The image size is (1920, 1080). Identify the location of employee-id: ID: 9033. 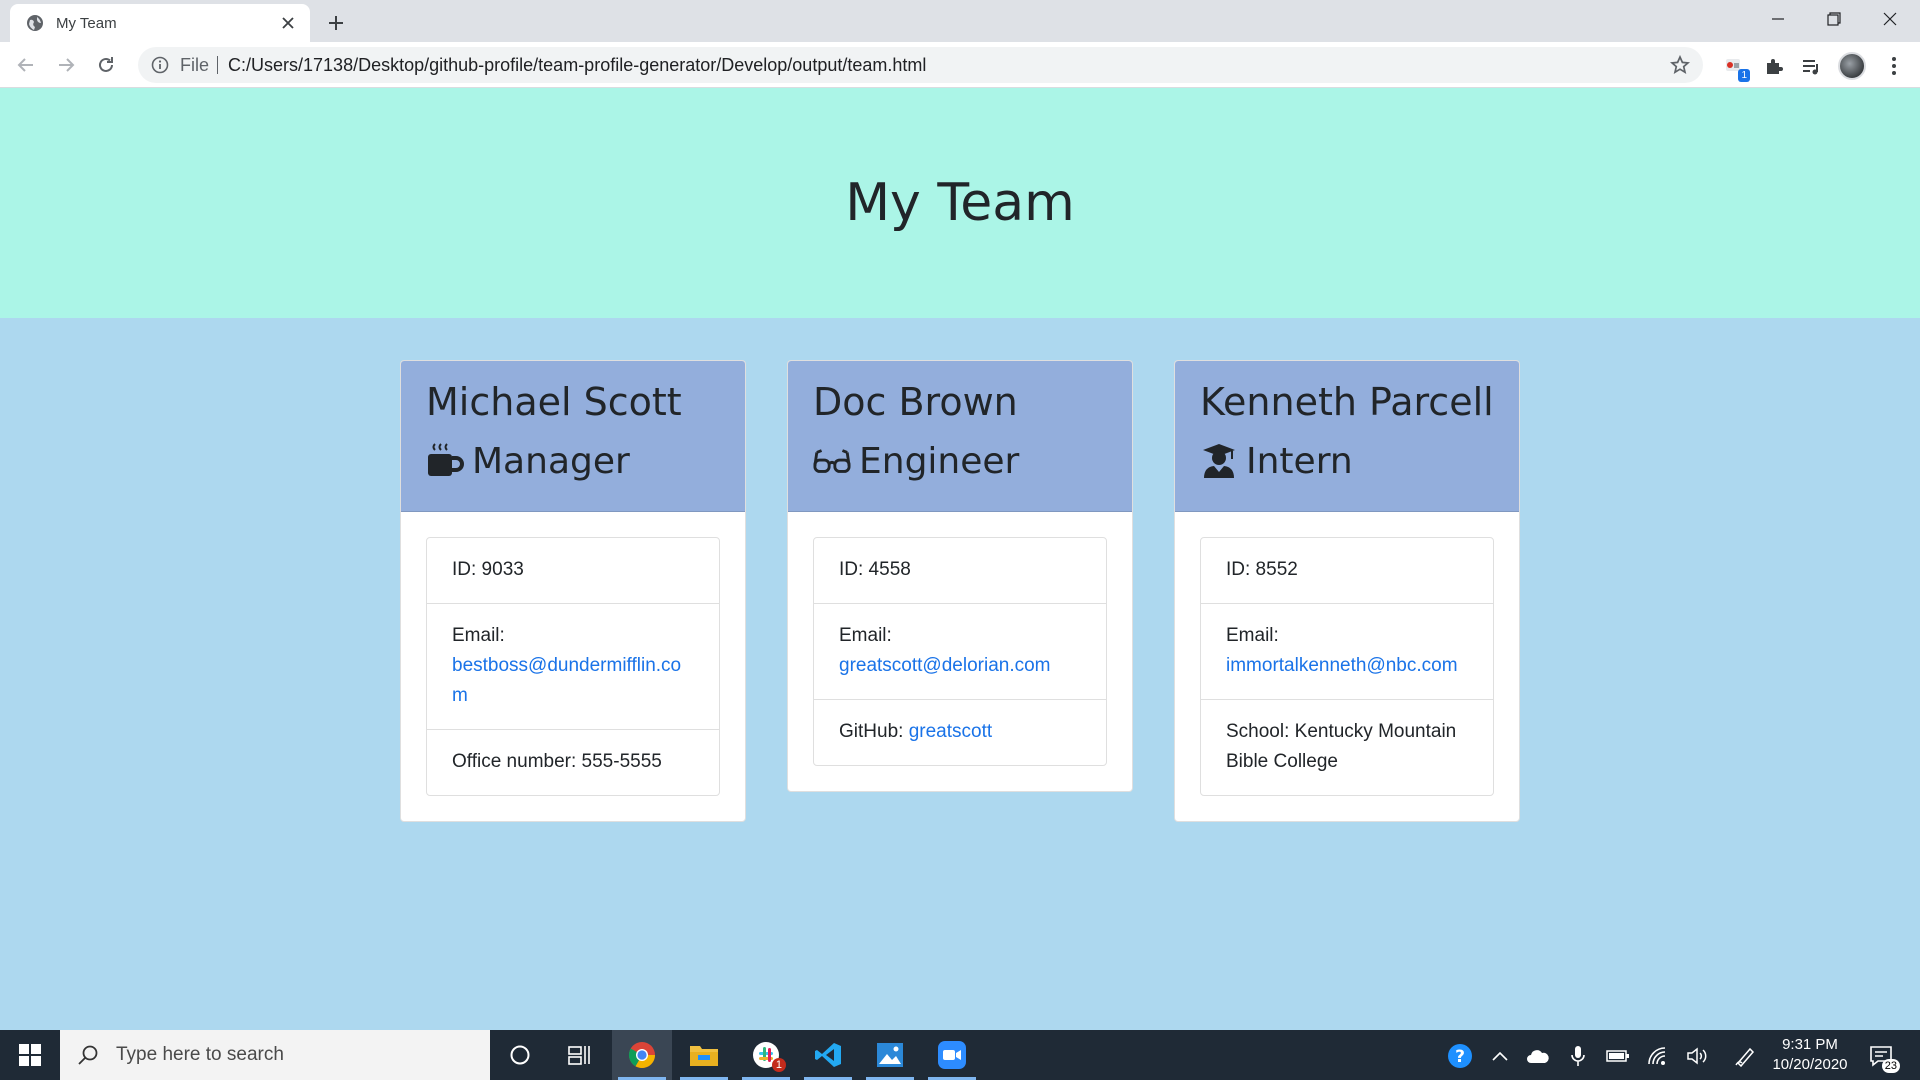
(573, 570).